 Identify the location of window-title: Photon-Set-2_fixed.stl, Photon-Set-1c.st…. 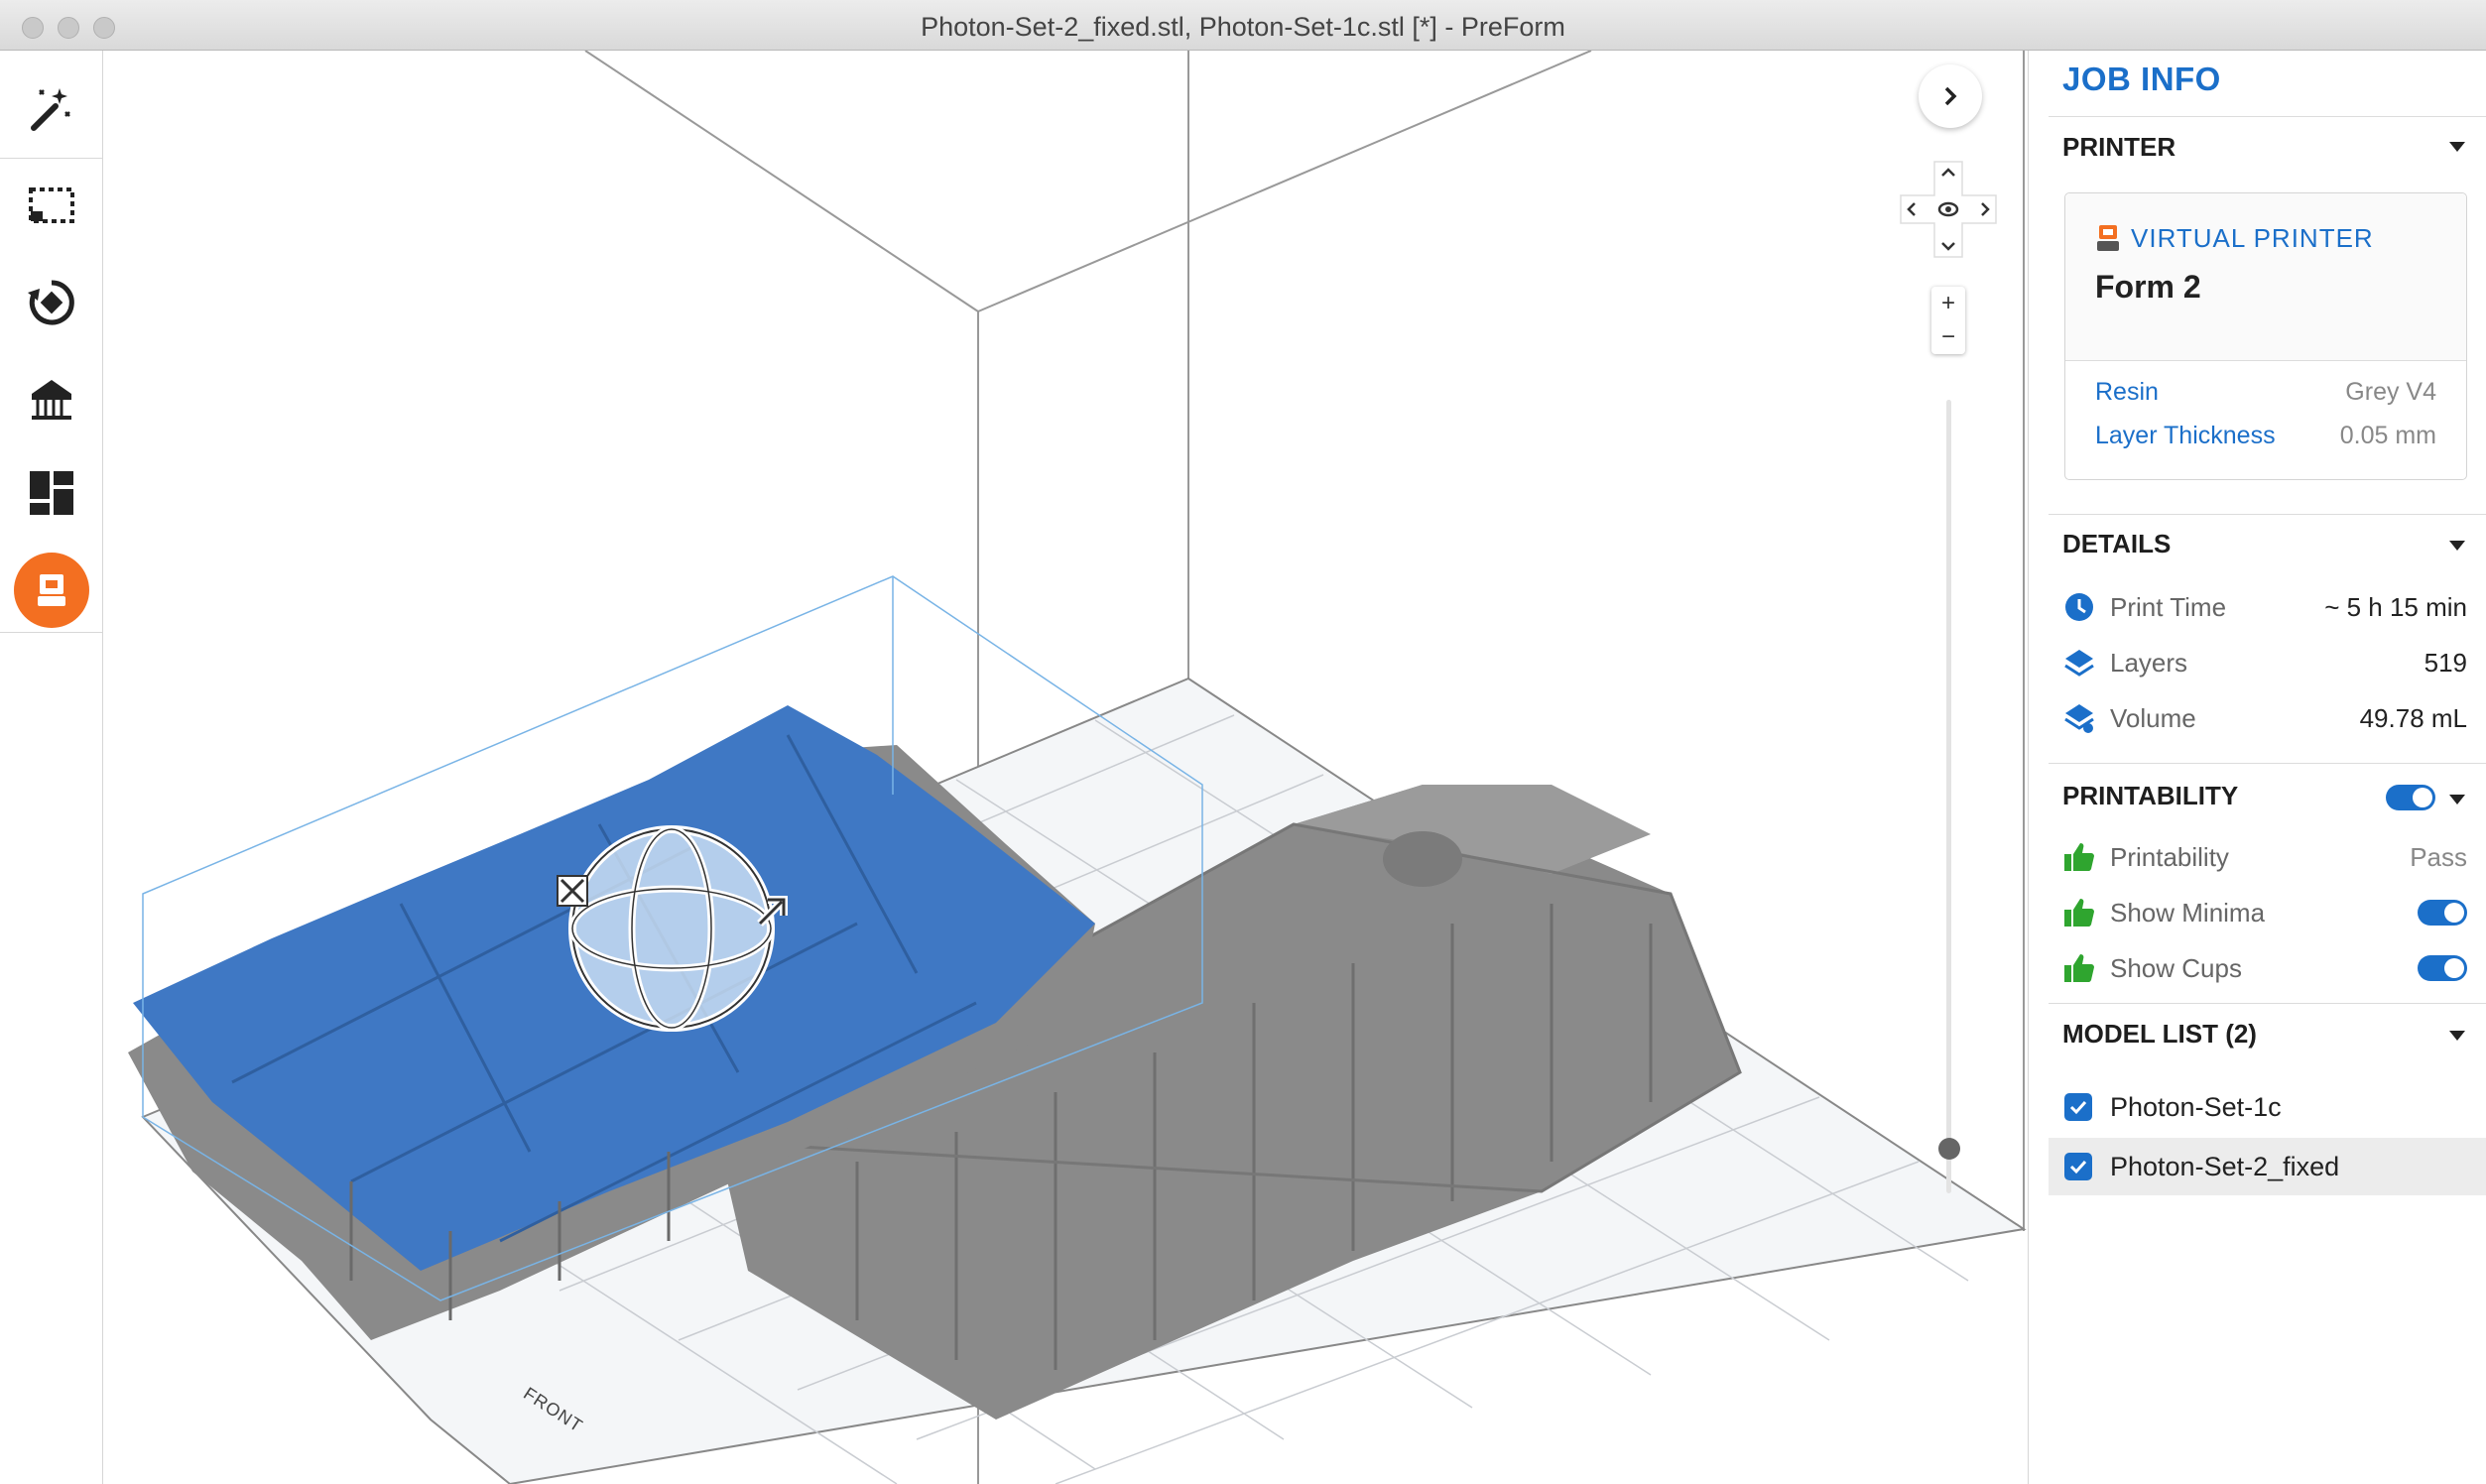
(1243, 27).